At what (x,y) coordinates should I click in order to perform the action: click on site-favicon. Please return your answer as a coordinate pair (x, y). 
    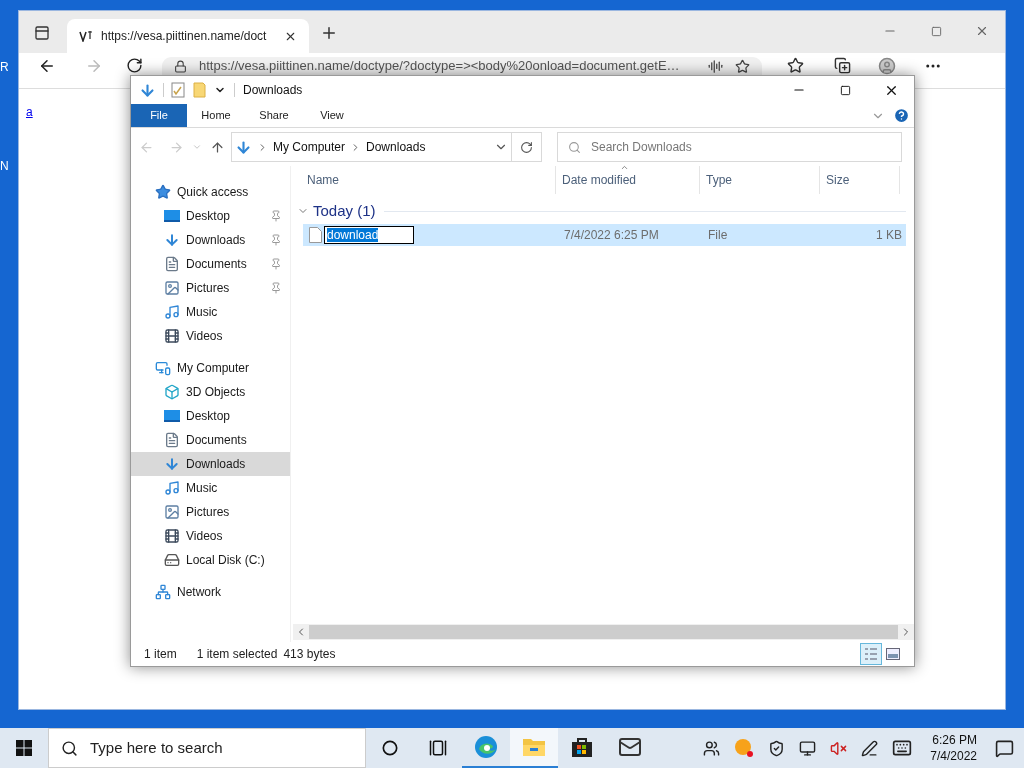
    Looking at the image, I should click on (86, 36).